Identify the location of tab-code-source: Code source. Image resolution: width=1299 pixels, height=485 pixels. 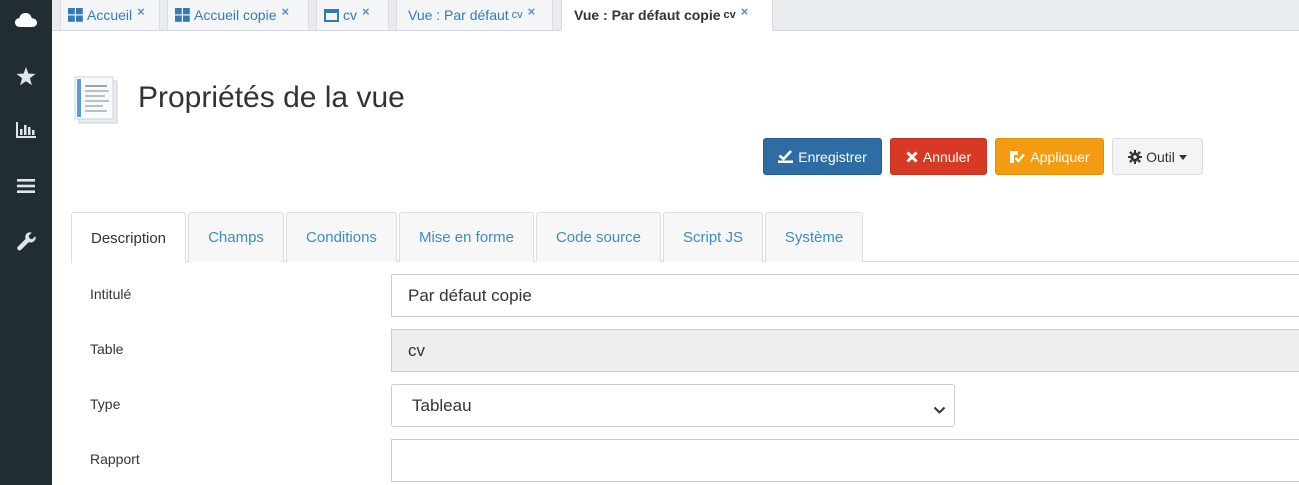
(598, 237).